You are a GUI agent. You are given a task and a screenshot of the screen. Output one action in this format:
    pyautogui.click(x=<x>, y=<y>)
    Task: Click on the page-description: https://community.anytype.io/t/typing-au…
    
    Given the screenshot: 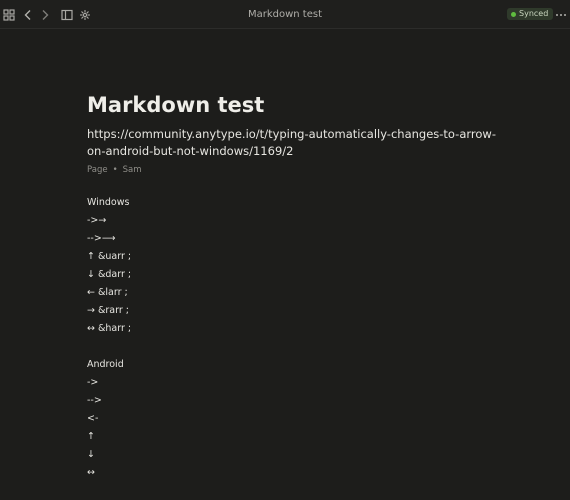 What is the action you would take?
    pyautogui.click(x=292, y=143)
    